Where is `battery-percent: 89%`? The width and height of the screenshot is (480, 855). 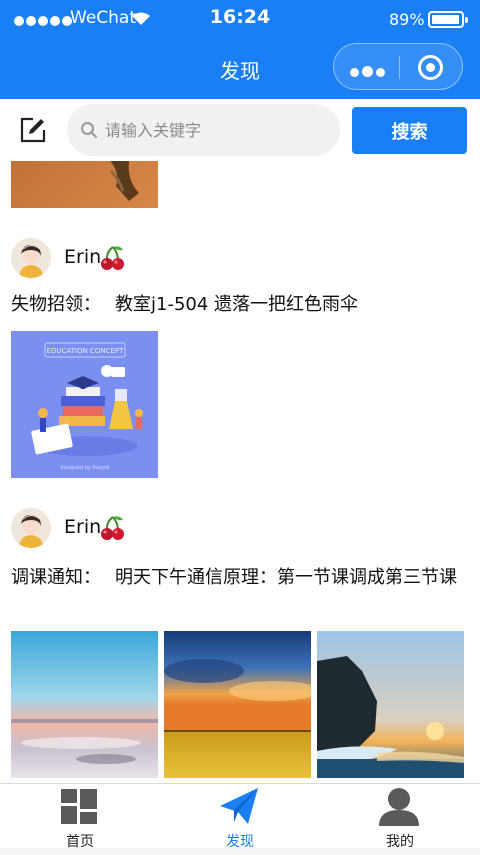
battery-percent: 89% is located at coordinates (407, 19).